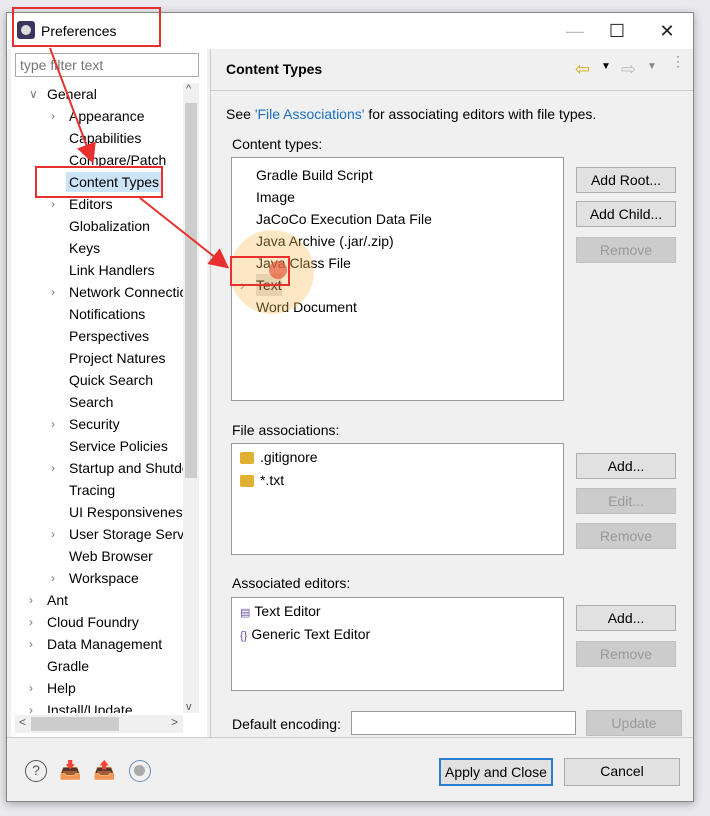 The image size is (710, 816). What do you see at coordinates (111, 446) in the screenshot?
I see `tree-item: Service Policies` at bounding box center [111, 446].